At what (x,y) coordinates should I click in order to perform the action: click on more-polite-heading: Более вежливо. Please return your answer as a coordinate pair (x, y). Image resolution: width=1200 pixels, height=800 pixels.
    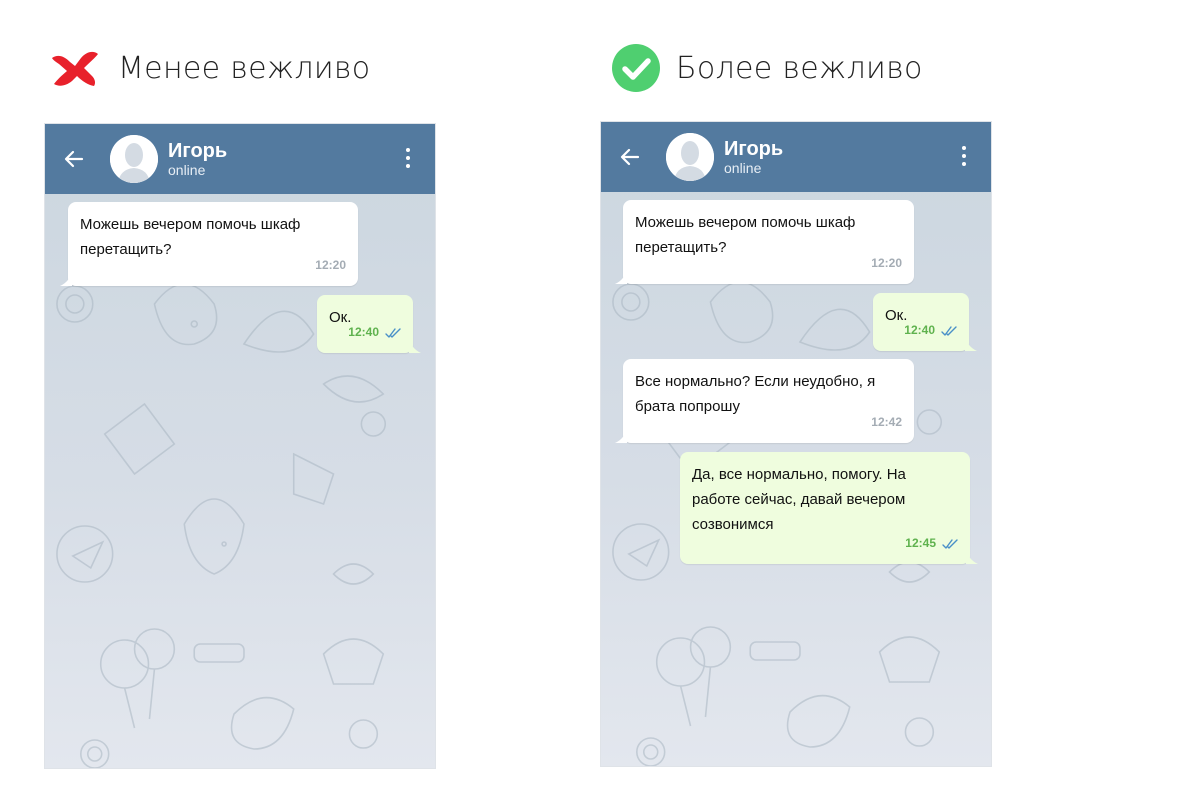
    Looking at the image, I should click on (767, 68).